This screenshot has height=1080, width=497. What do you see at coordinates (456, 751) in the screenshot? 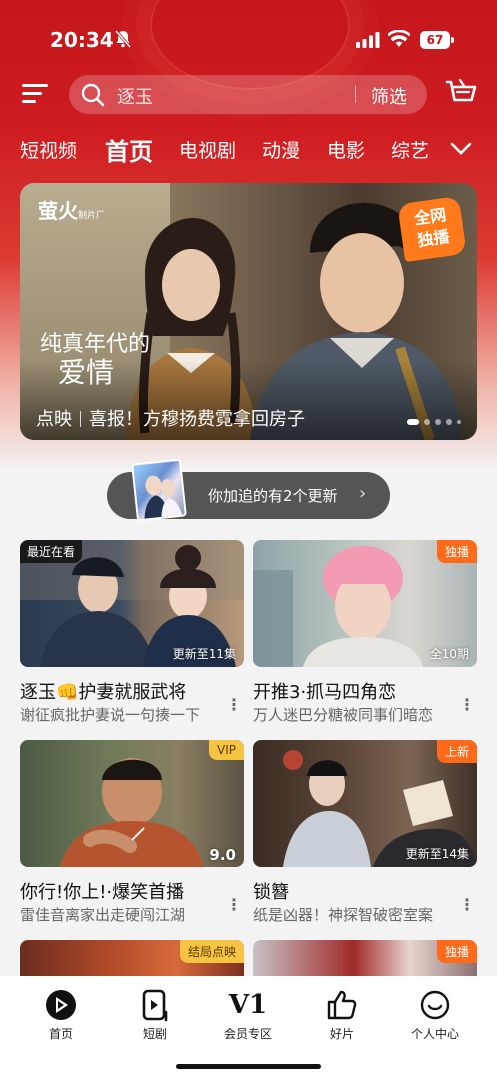
I see `new-release-tag: 上新` at bounding box center [456, 751].